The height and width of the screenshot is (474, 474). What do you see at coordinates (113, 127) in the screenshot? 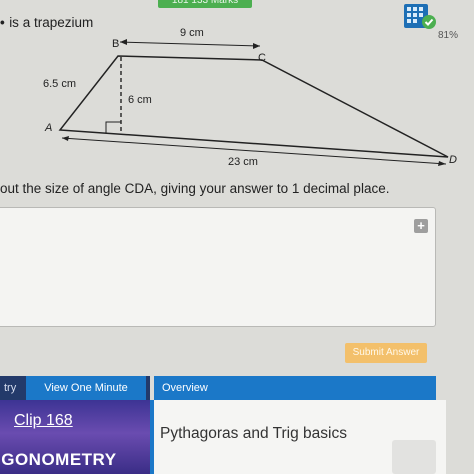
I see `right-angle-marker` at bounding box center [113, 127].